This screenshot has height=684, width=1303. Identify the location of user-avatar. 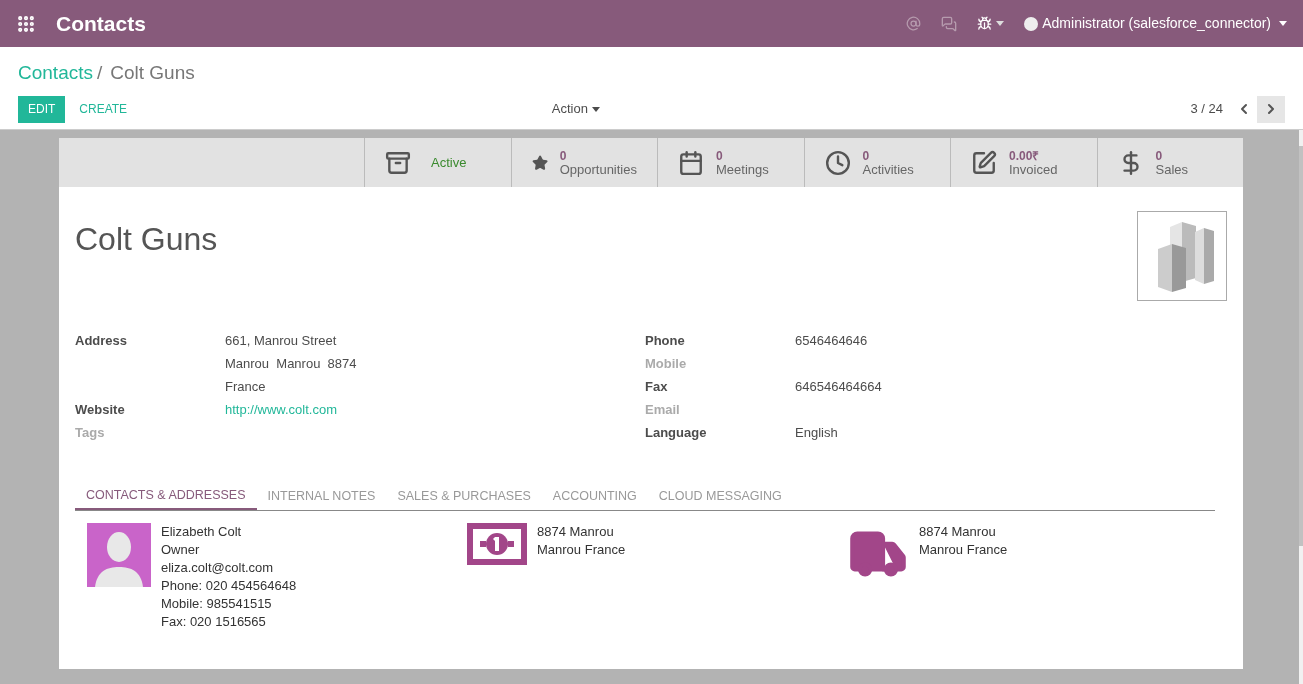
(1031, 23).